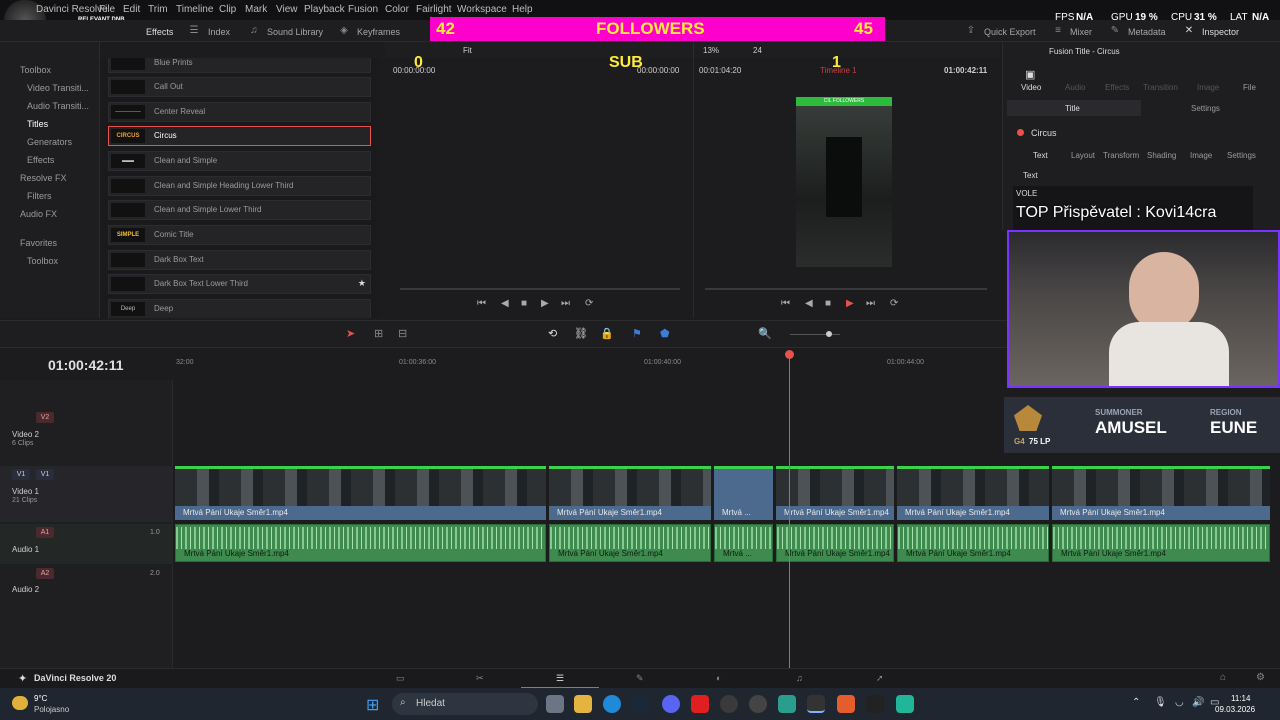 The height and width of the screenshot is (720, 1280). What do you see at coordinates (671, 704) in the screenshot?
I see `discord-icon` at bounding box center [671, 704].